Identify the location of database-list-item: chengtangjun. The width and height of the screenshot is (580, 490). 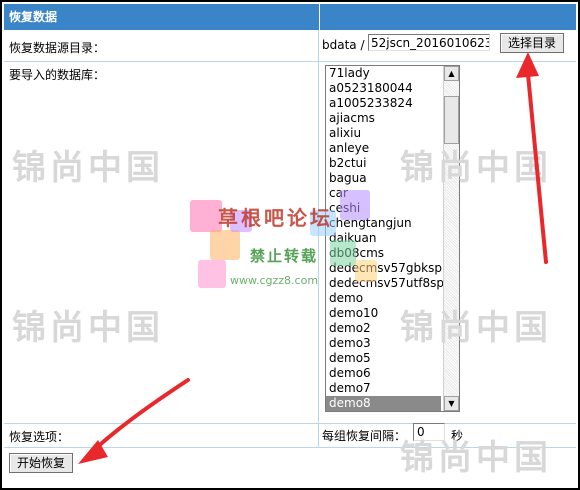
(383, 223).